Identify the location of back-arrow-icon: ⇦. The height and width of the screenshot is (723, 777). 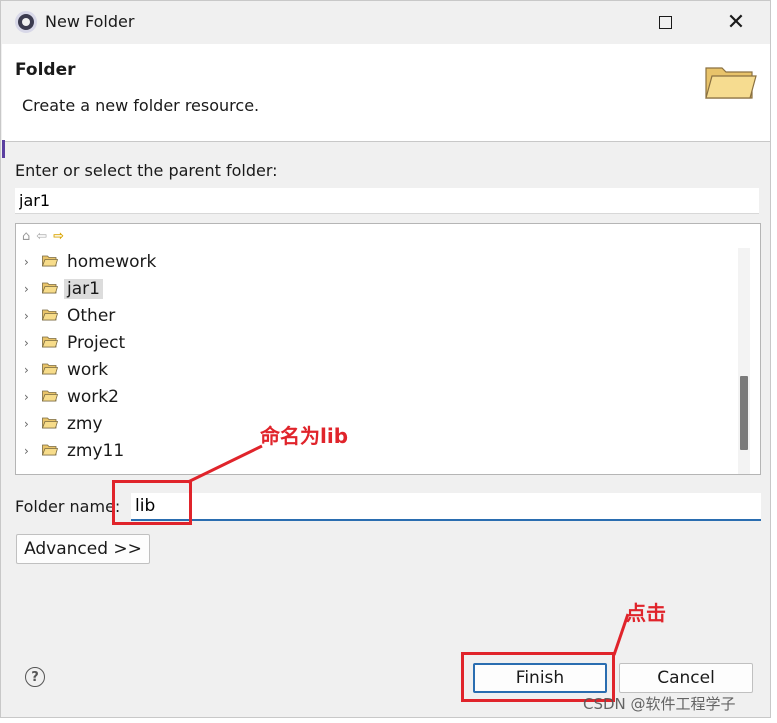
(41, 236).